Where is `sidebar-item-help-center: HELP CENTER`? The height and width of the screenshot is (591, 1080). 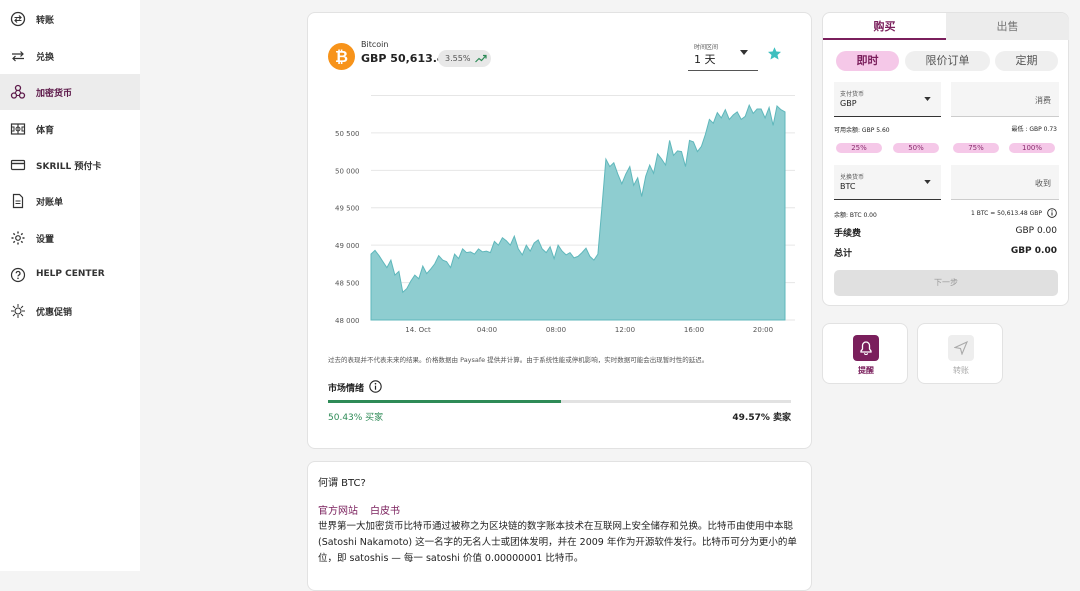 sidebar-item-help-center: HELP CENTER is located at coordinates (70, 275).